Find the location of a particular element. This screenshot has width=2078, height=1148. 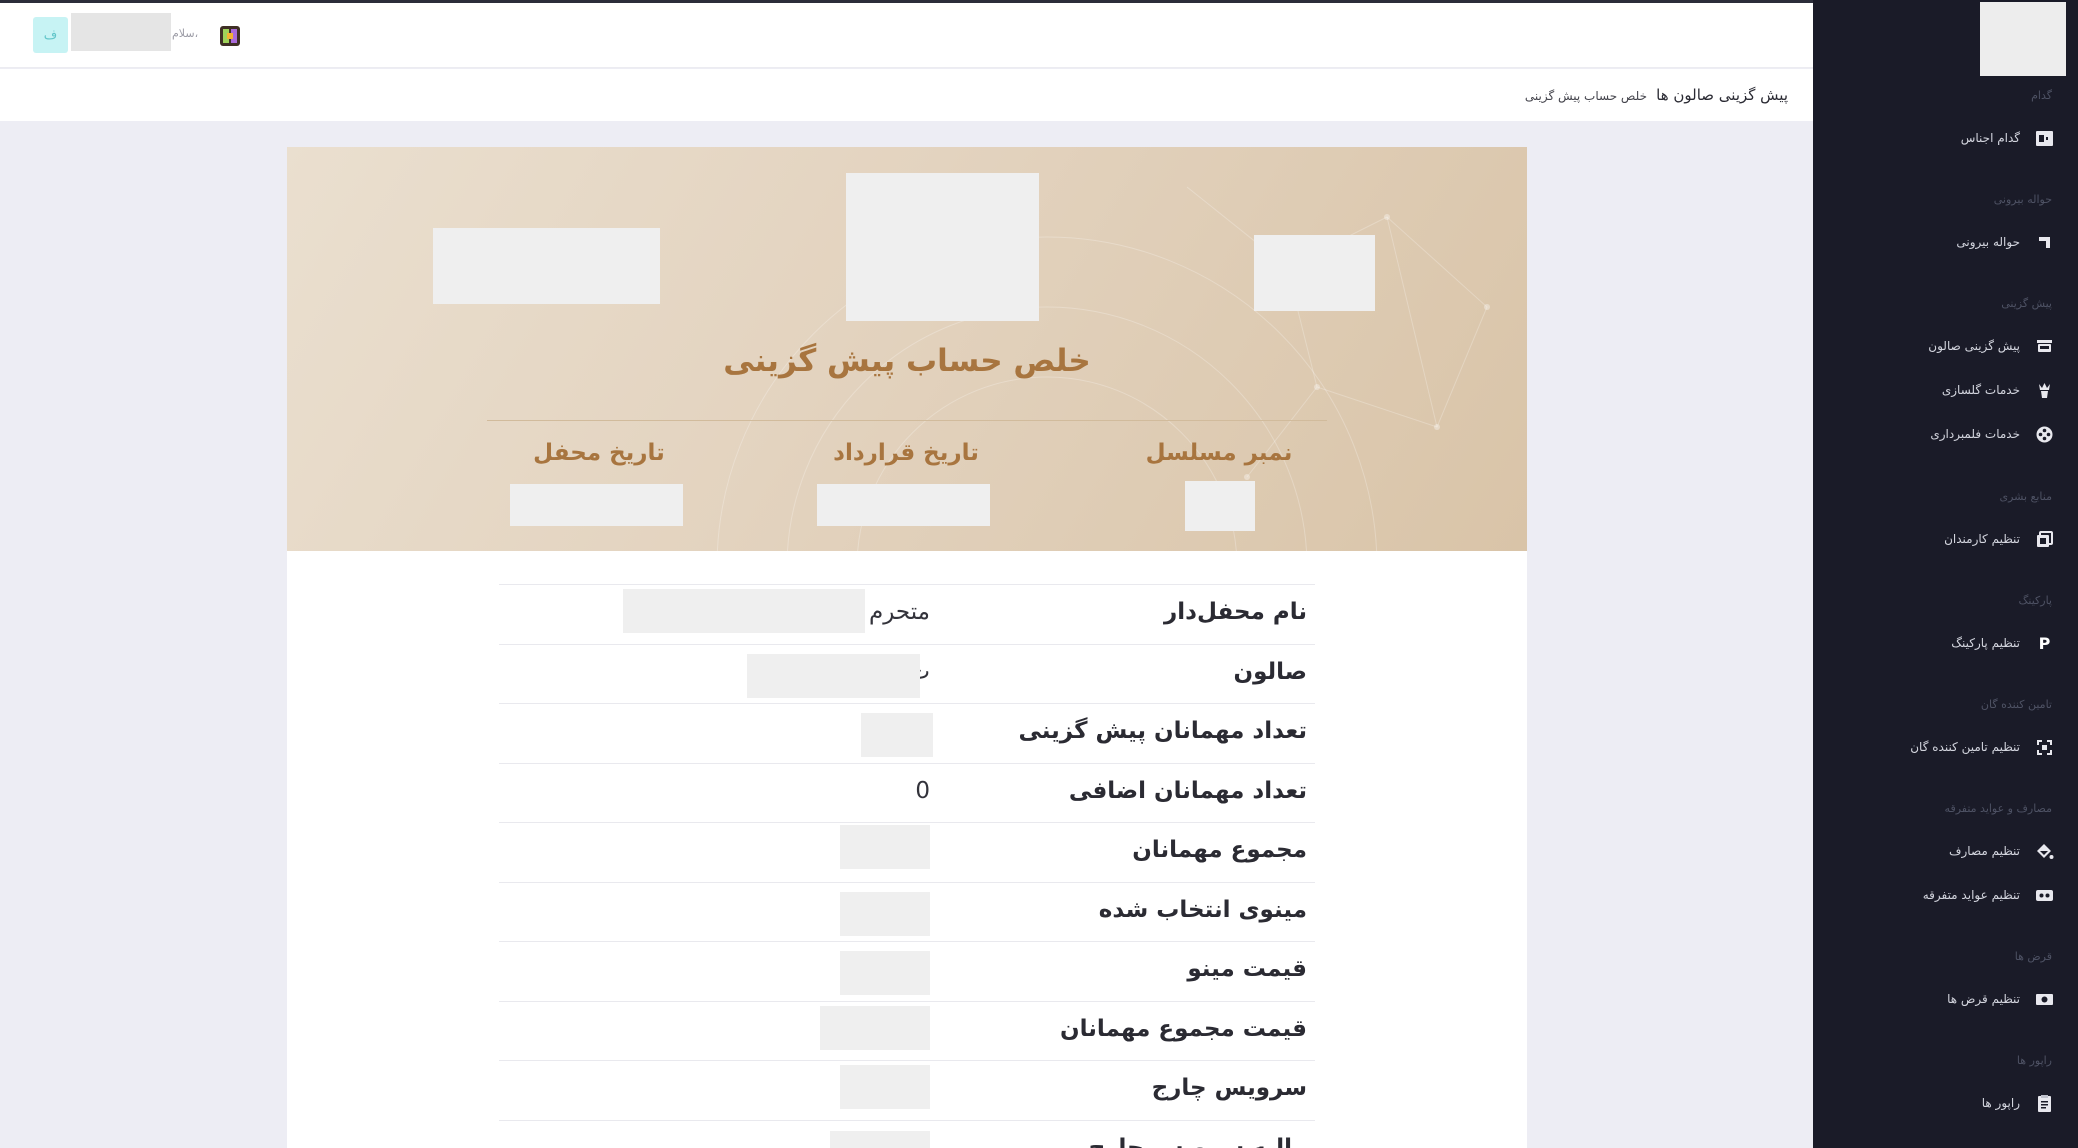

app-switcher-icon is located at coordinates (230, 36).